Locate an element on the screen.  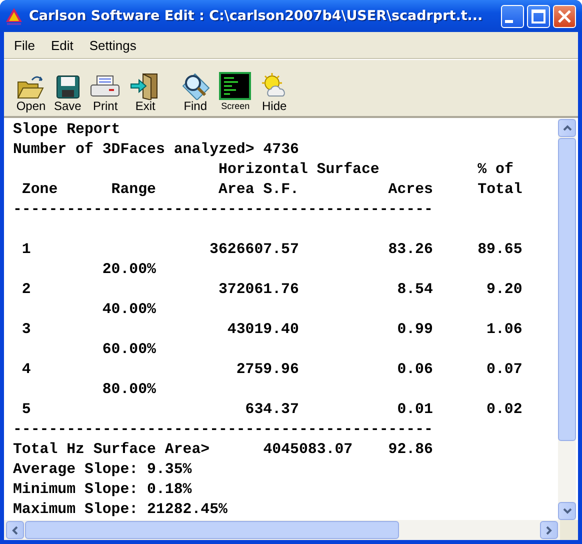
percent-cell-text: 9.20 is located at coordinates (504, 290).